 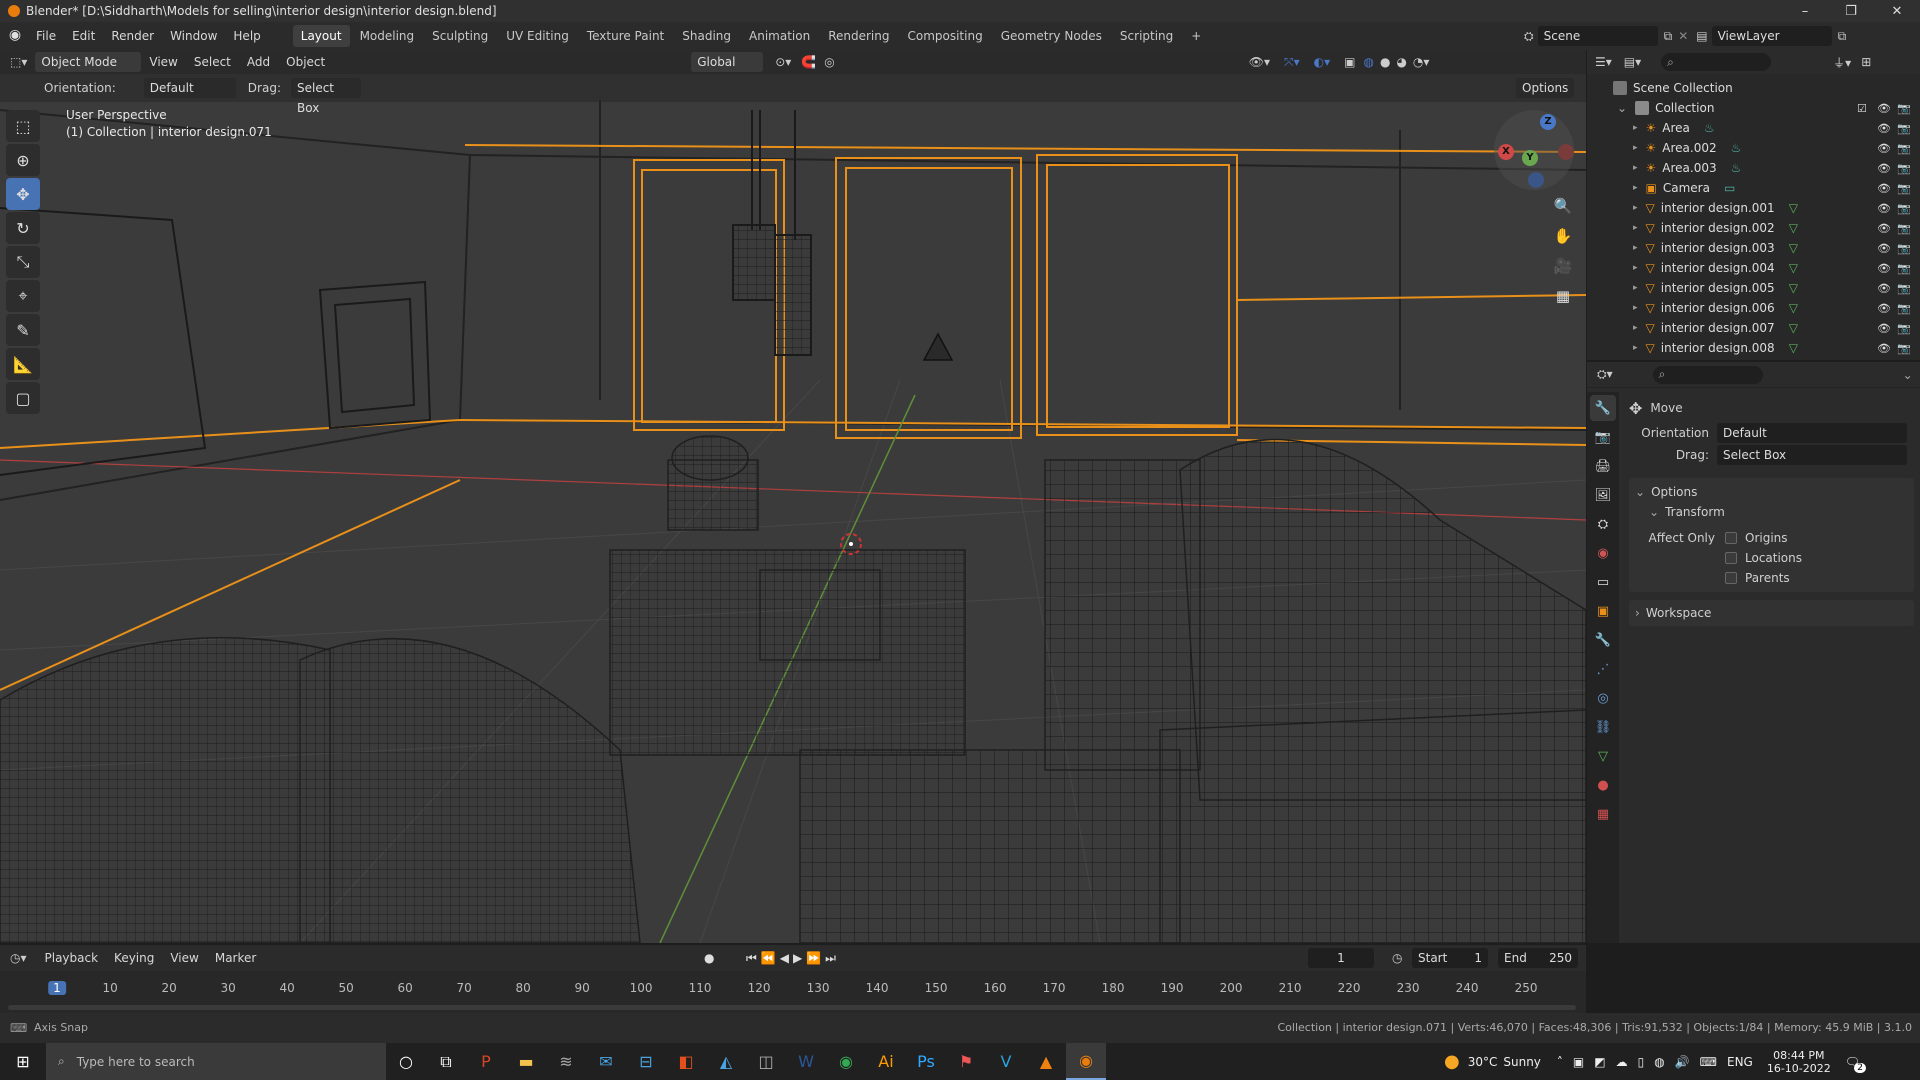 What do you see at coordinates (1707, 374) in the screenshot?
I see `properties-search-input: ⌕` at bounding box center [1707, 374].